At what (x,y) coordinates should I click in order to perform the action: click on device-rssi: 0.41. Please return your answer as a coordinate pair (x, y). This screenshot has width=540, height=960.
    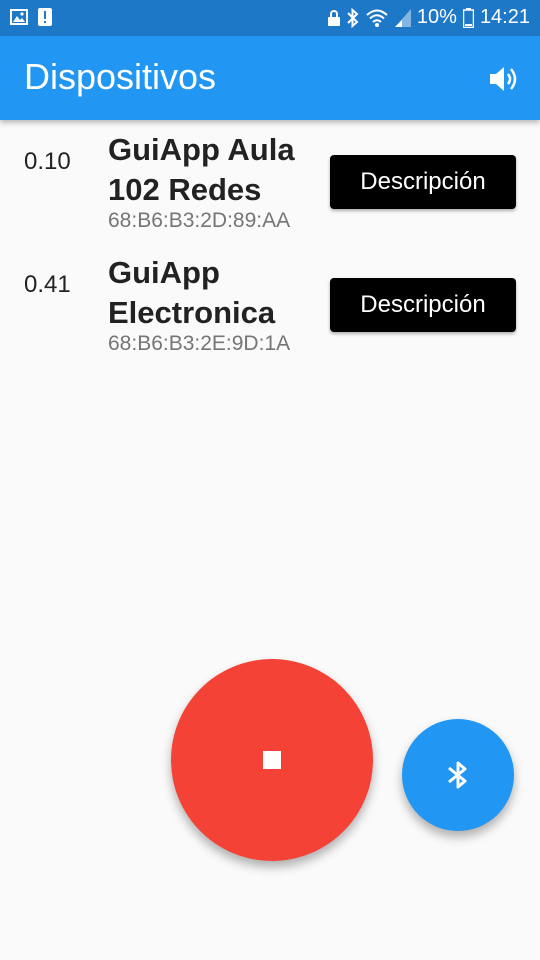
    Looking at the image, I should click on (47, 284).